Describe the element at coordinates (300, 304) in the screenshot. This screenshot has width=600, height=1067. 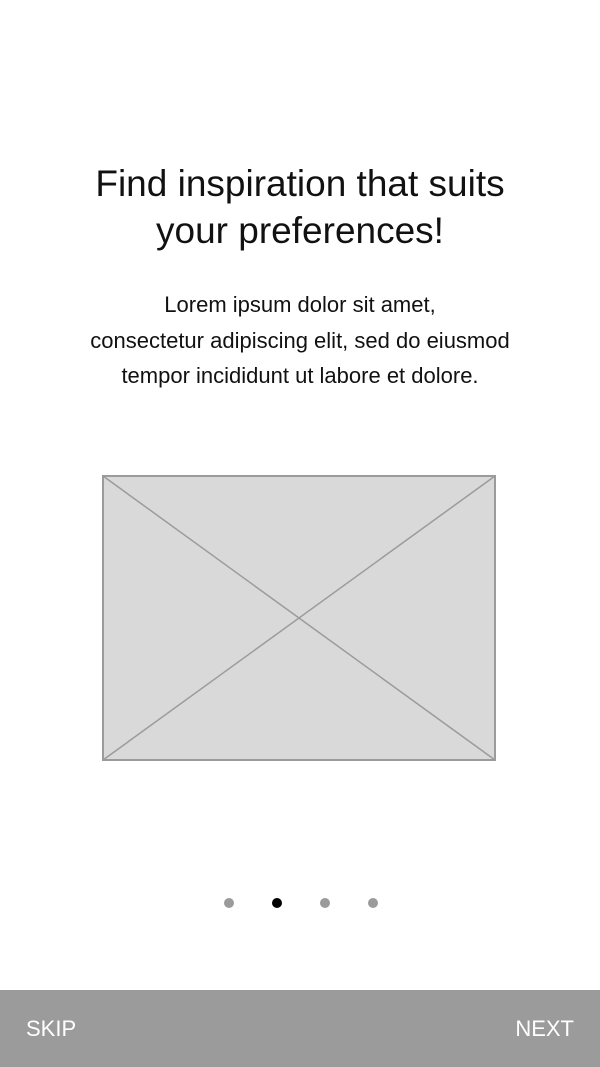
I see `description-line-1: Lorem ipsum dolor sit amet,` at that location.